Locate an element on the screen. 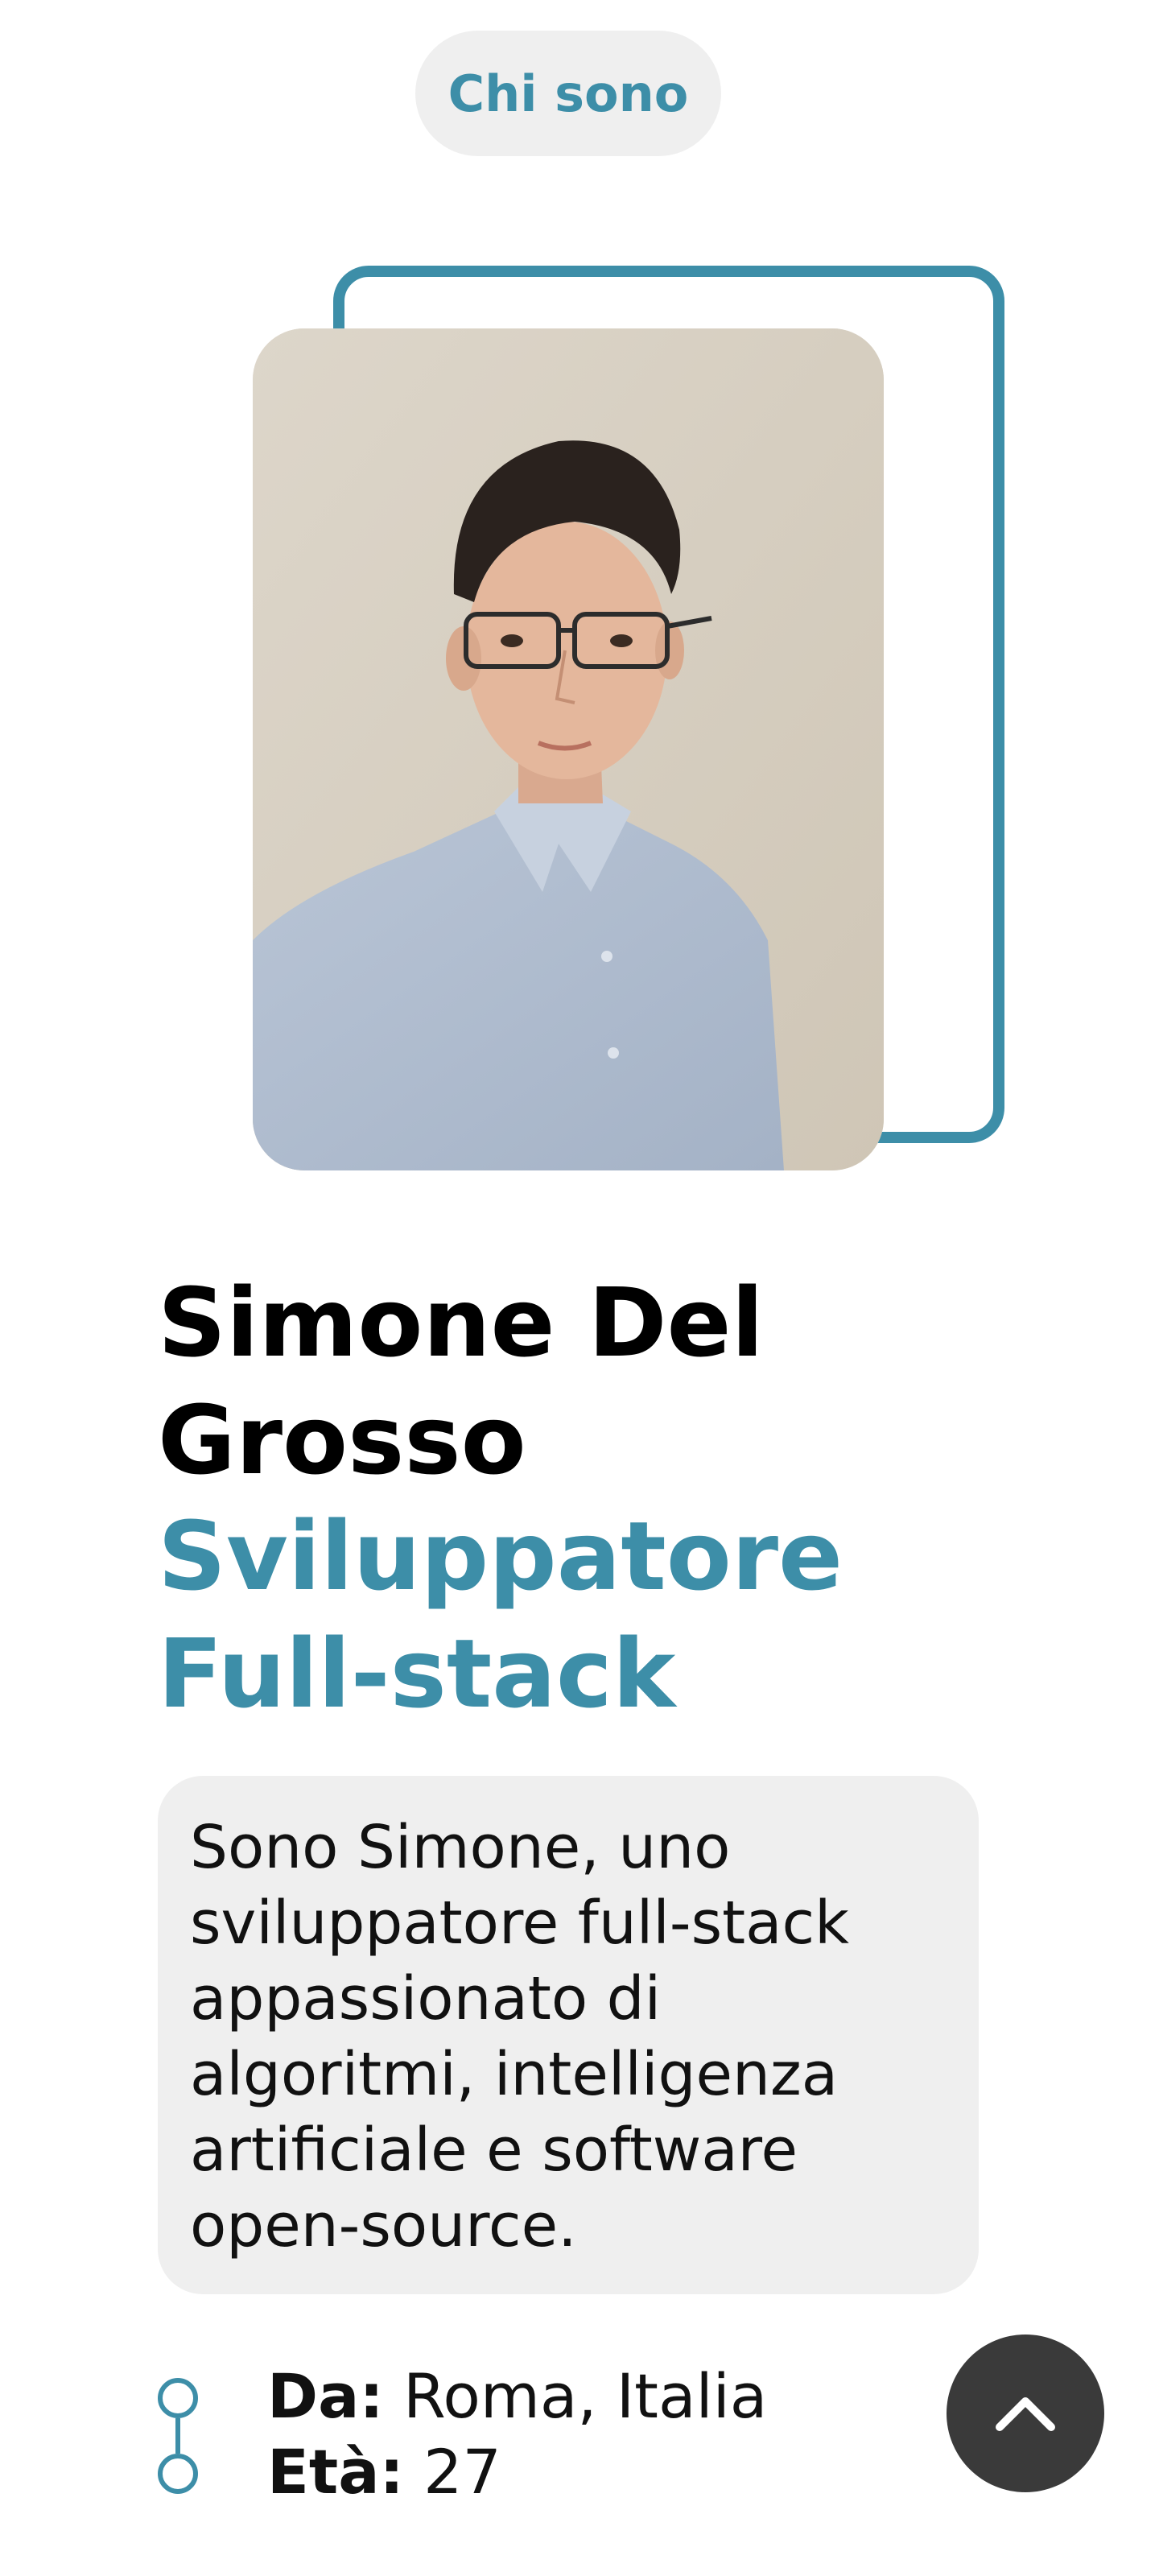 This screenshot has height=2576, width=1159. section-title: Chi sono is located at coordinates (568, 93).